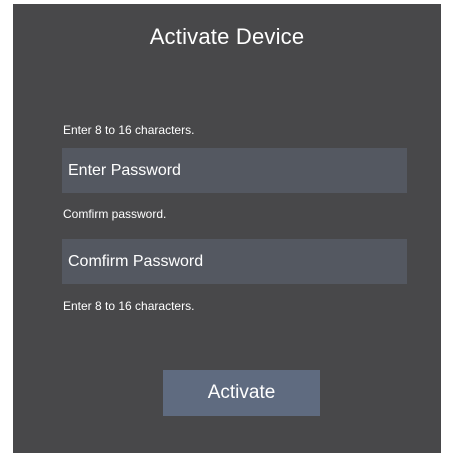 This screenshot has height=453, width=453. Describe the element at coordinates (129, 306) in the screenshot. I see `password-length-hint: Enter 8 to 16 characters.` at that location.